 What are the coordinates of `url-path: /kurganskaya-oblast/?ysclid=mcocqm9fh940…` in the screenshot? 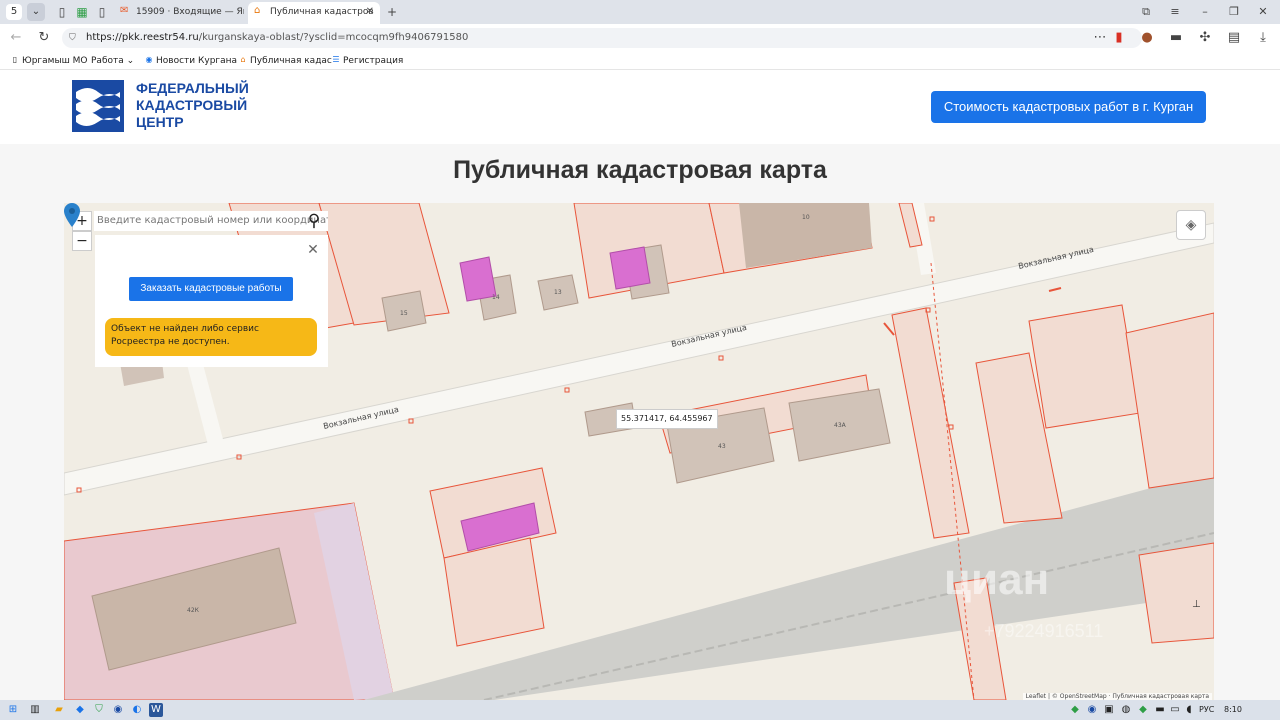 It's located at (333, 37).